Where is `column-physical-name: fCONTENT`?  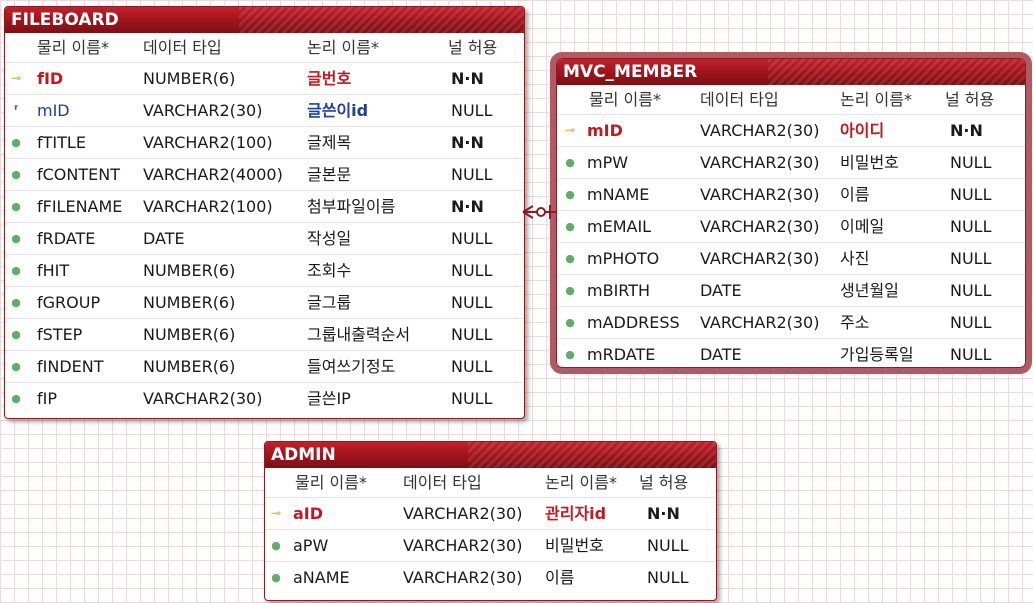 column-physical-name: fCONTENT is located at coordinates (78, 174).